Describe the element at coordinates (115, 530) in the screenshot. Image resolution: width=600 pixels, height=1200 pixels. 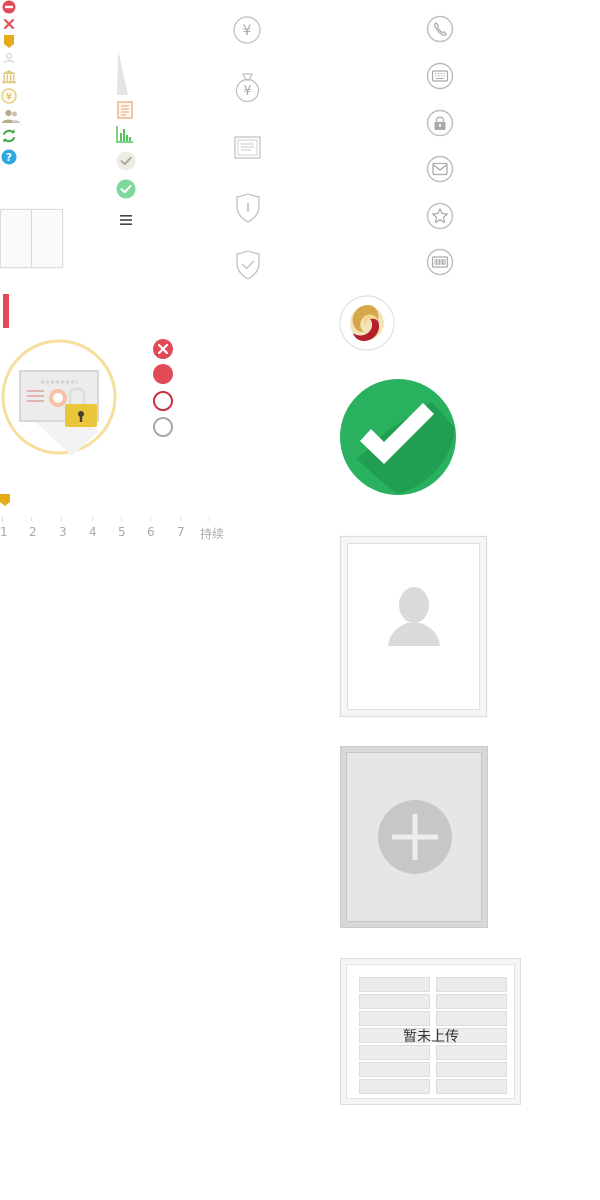
I see `timeline-ruler: 1 2 3 4 5 6 7 持续` at that location.